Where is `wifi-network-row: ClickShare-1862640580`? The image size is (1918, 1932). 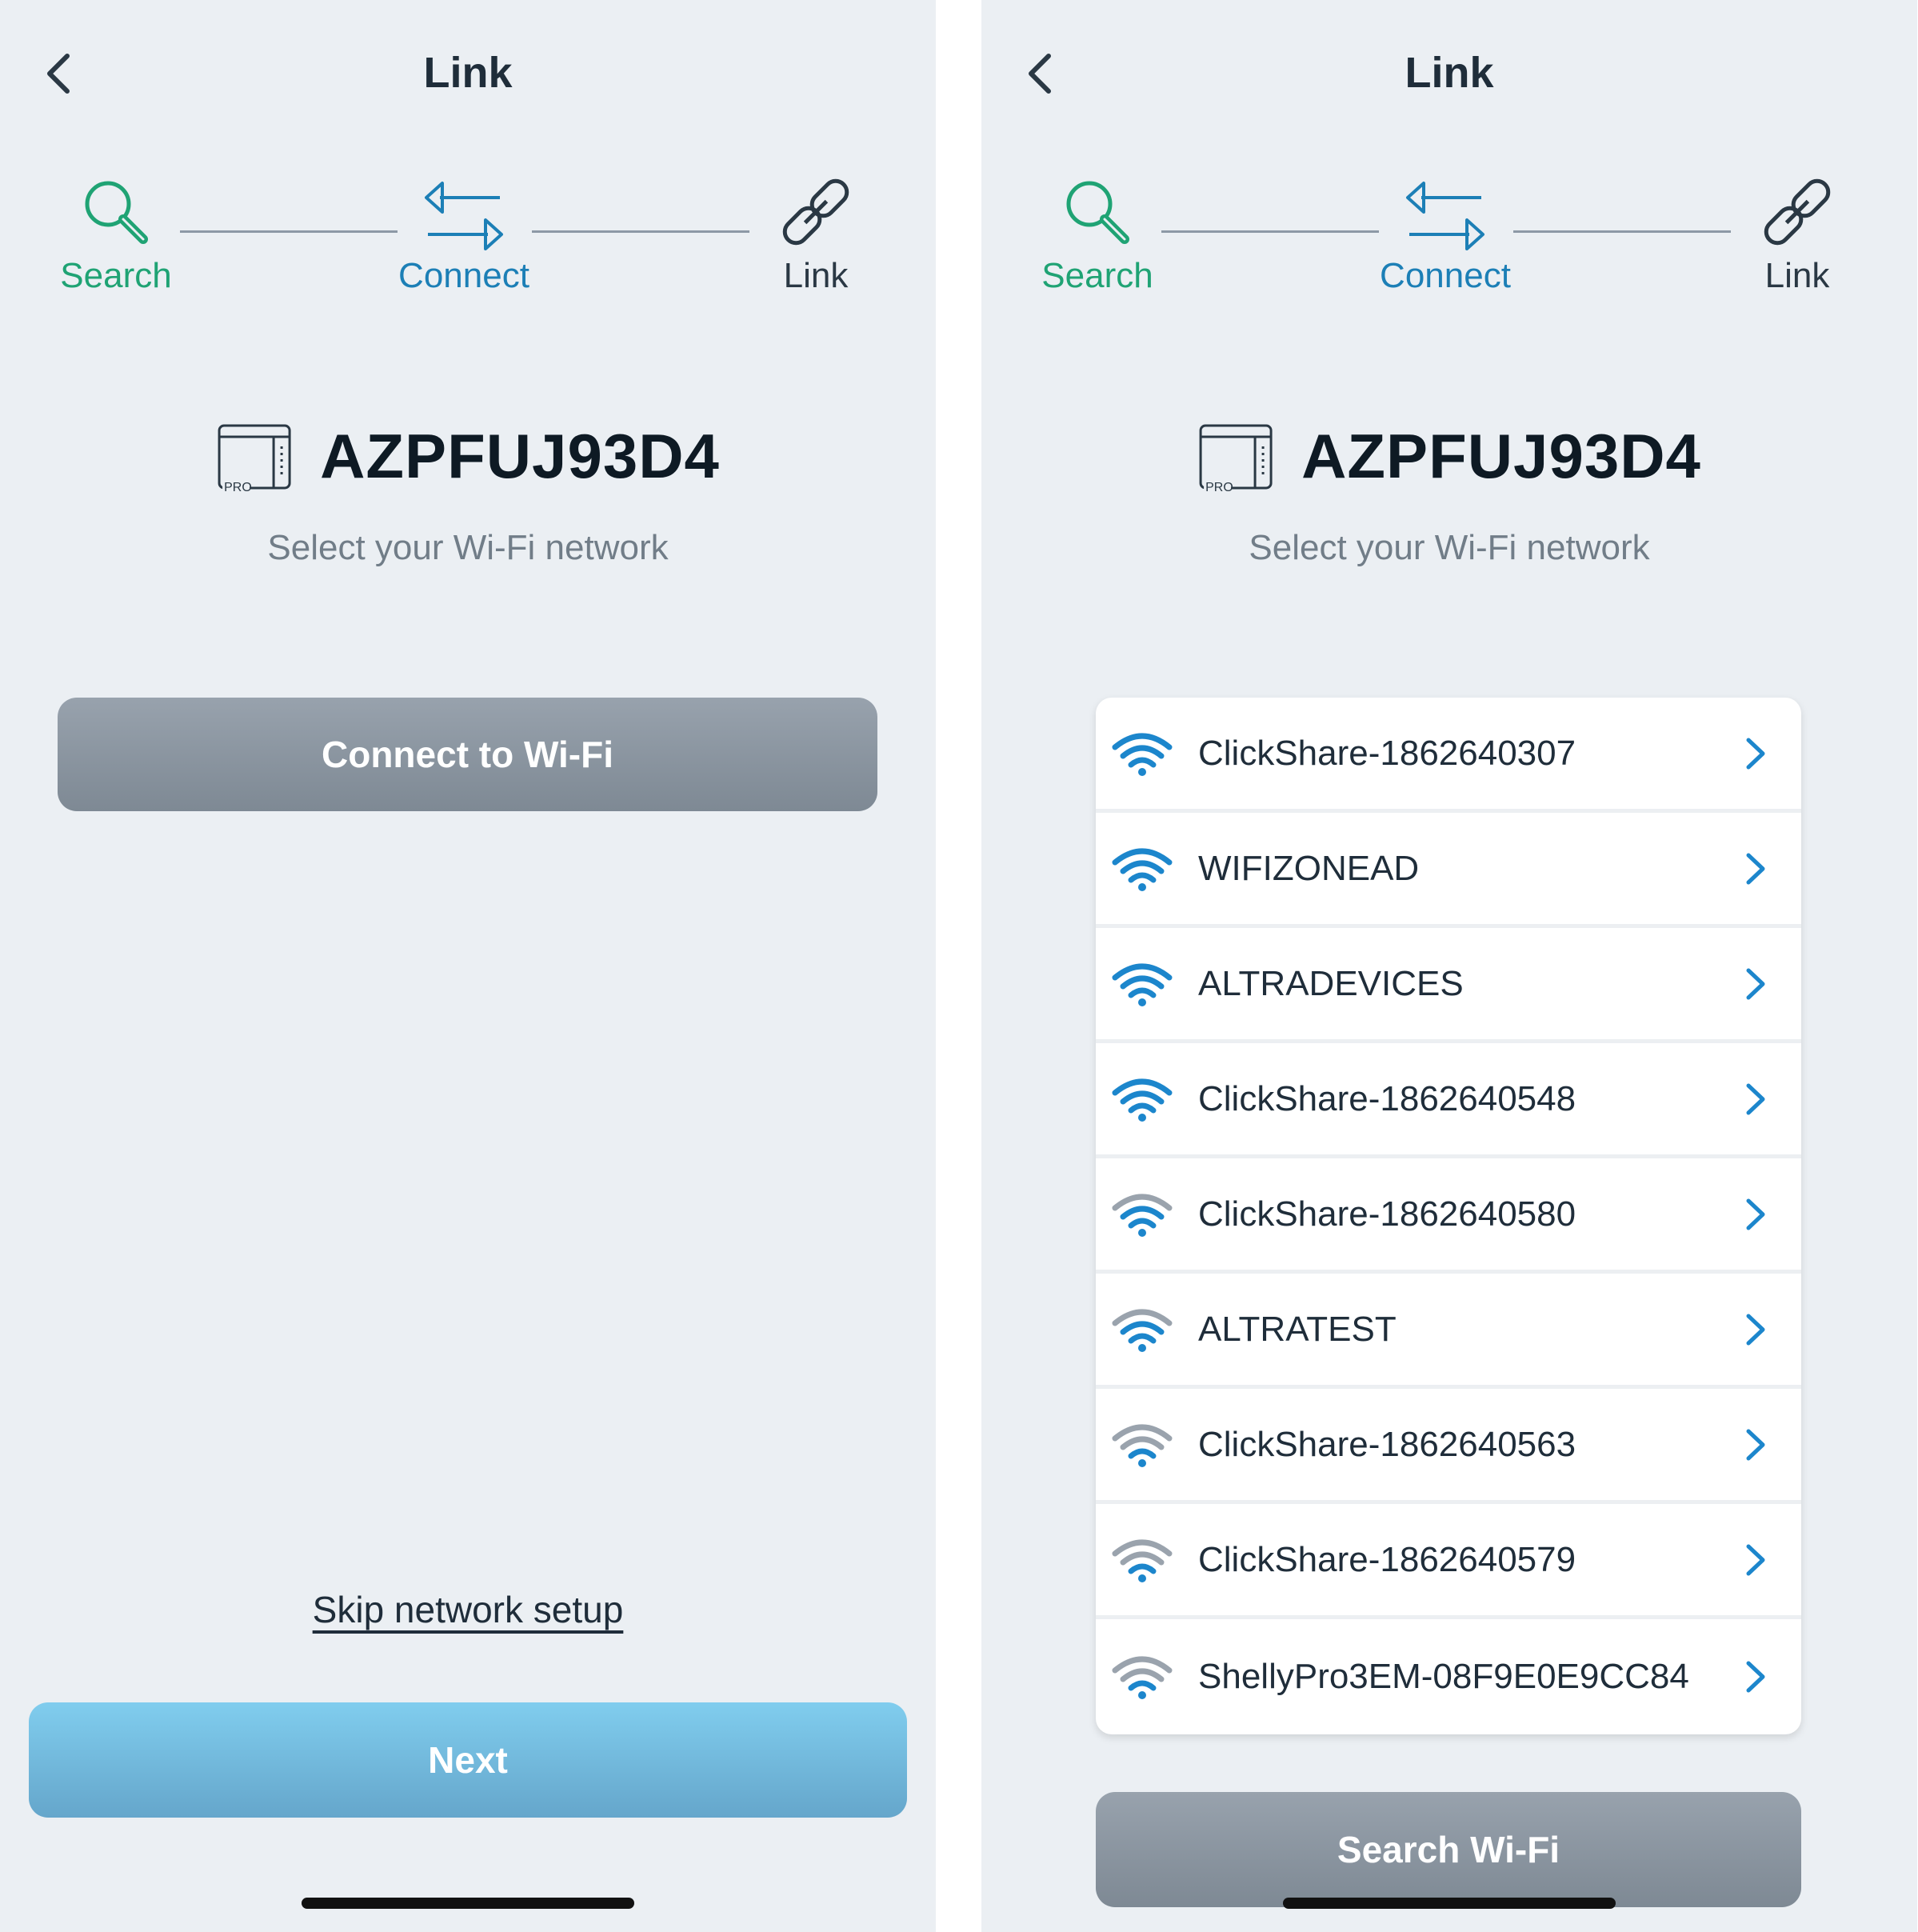
wifi-network-row: ClickShare-1862640580 is located at coordinates (1448, 1216).